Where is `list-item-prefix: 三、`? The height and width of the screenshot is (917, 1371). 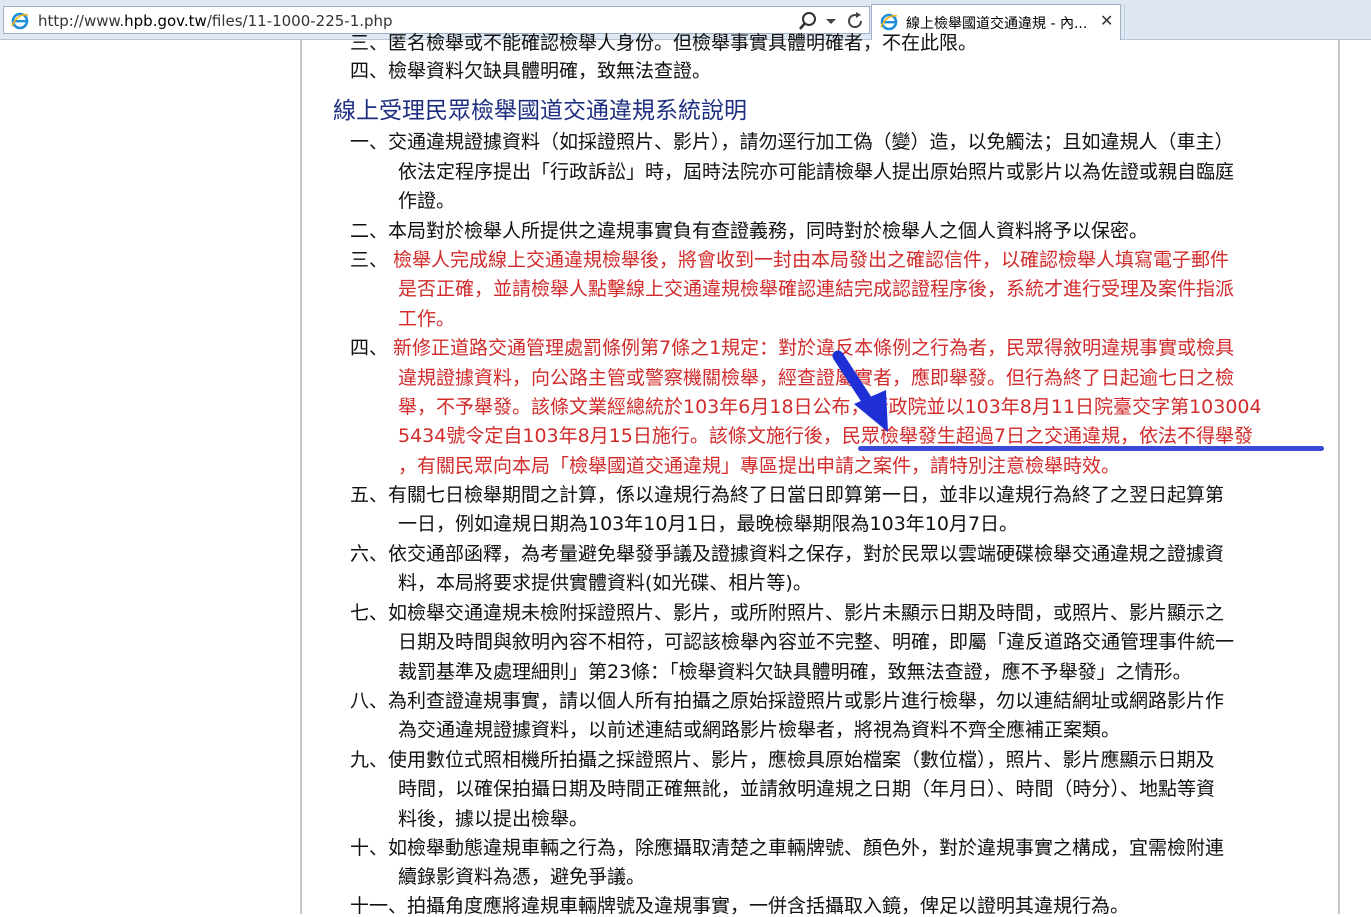 list-item-prefix: 三、 is located at coordinates (369, 260).